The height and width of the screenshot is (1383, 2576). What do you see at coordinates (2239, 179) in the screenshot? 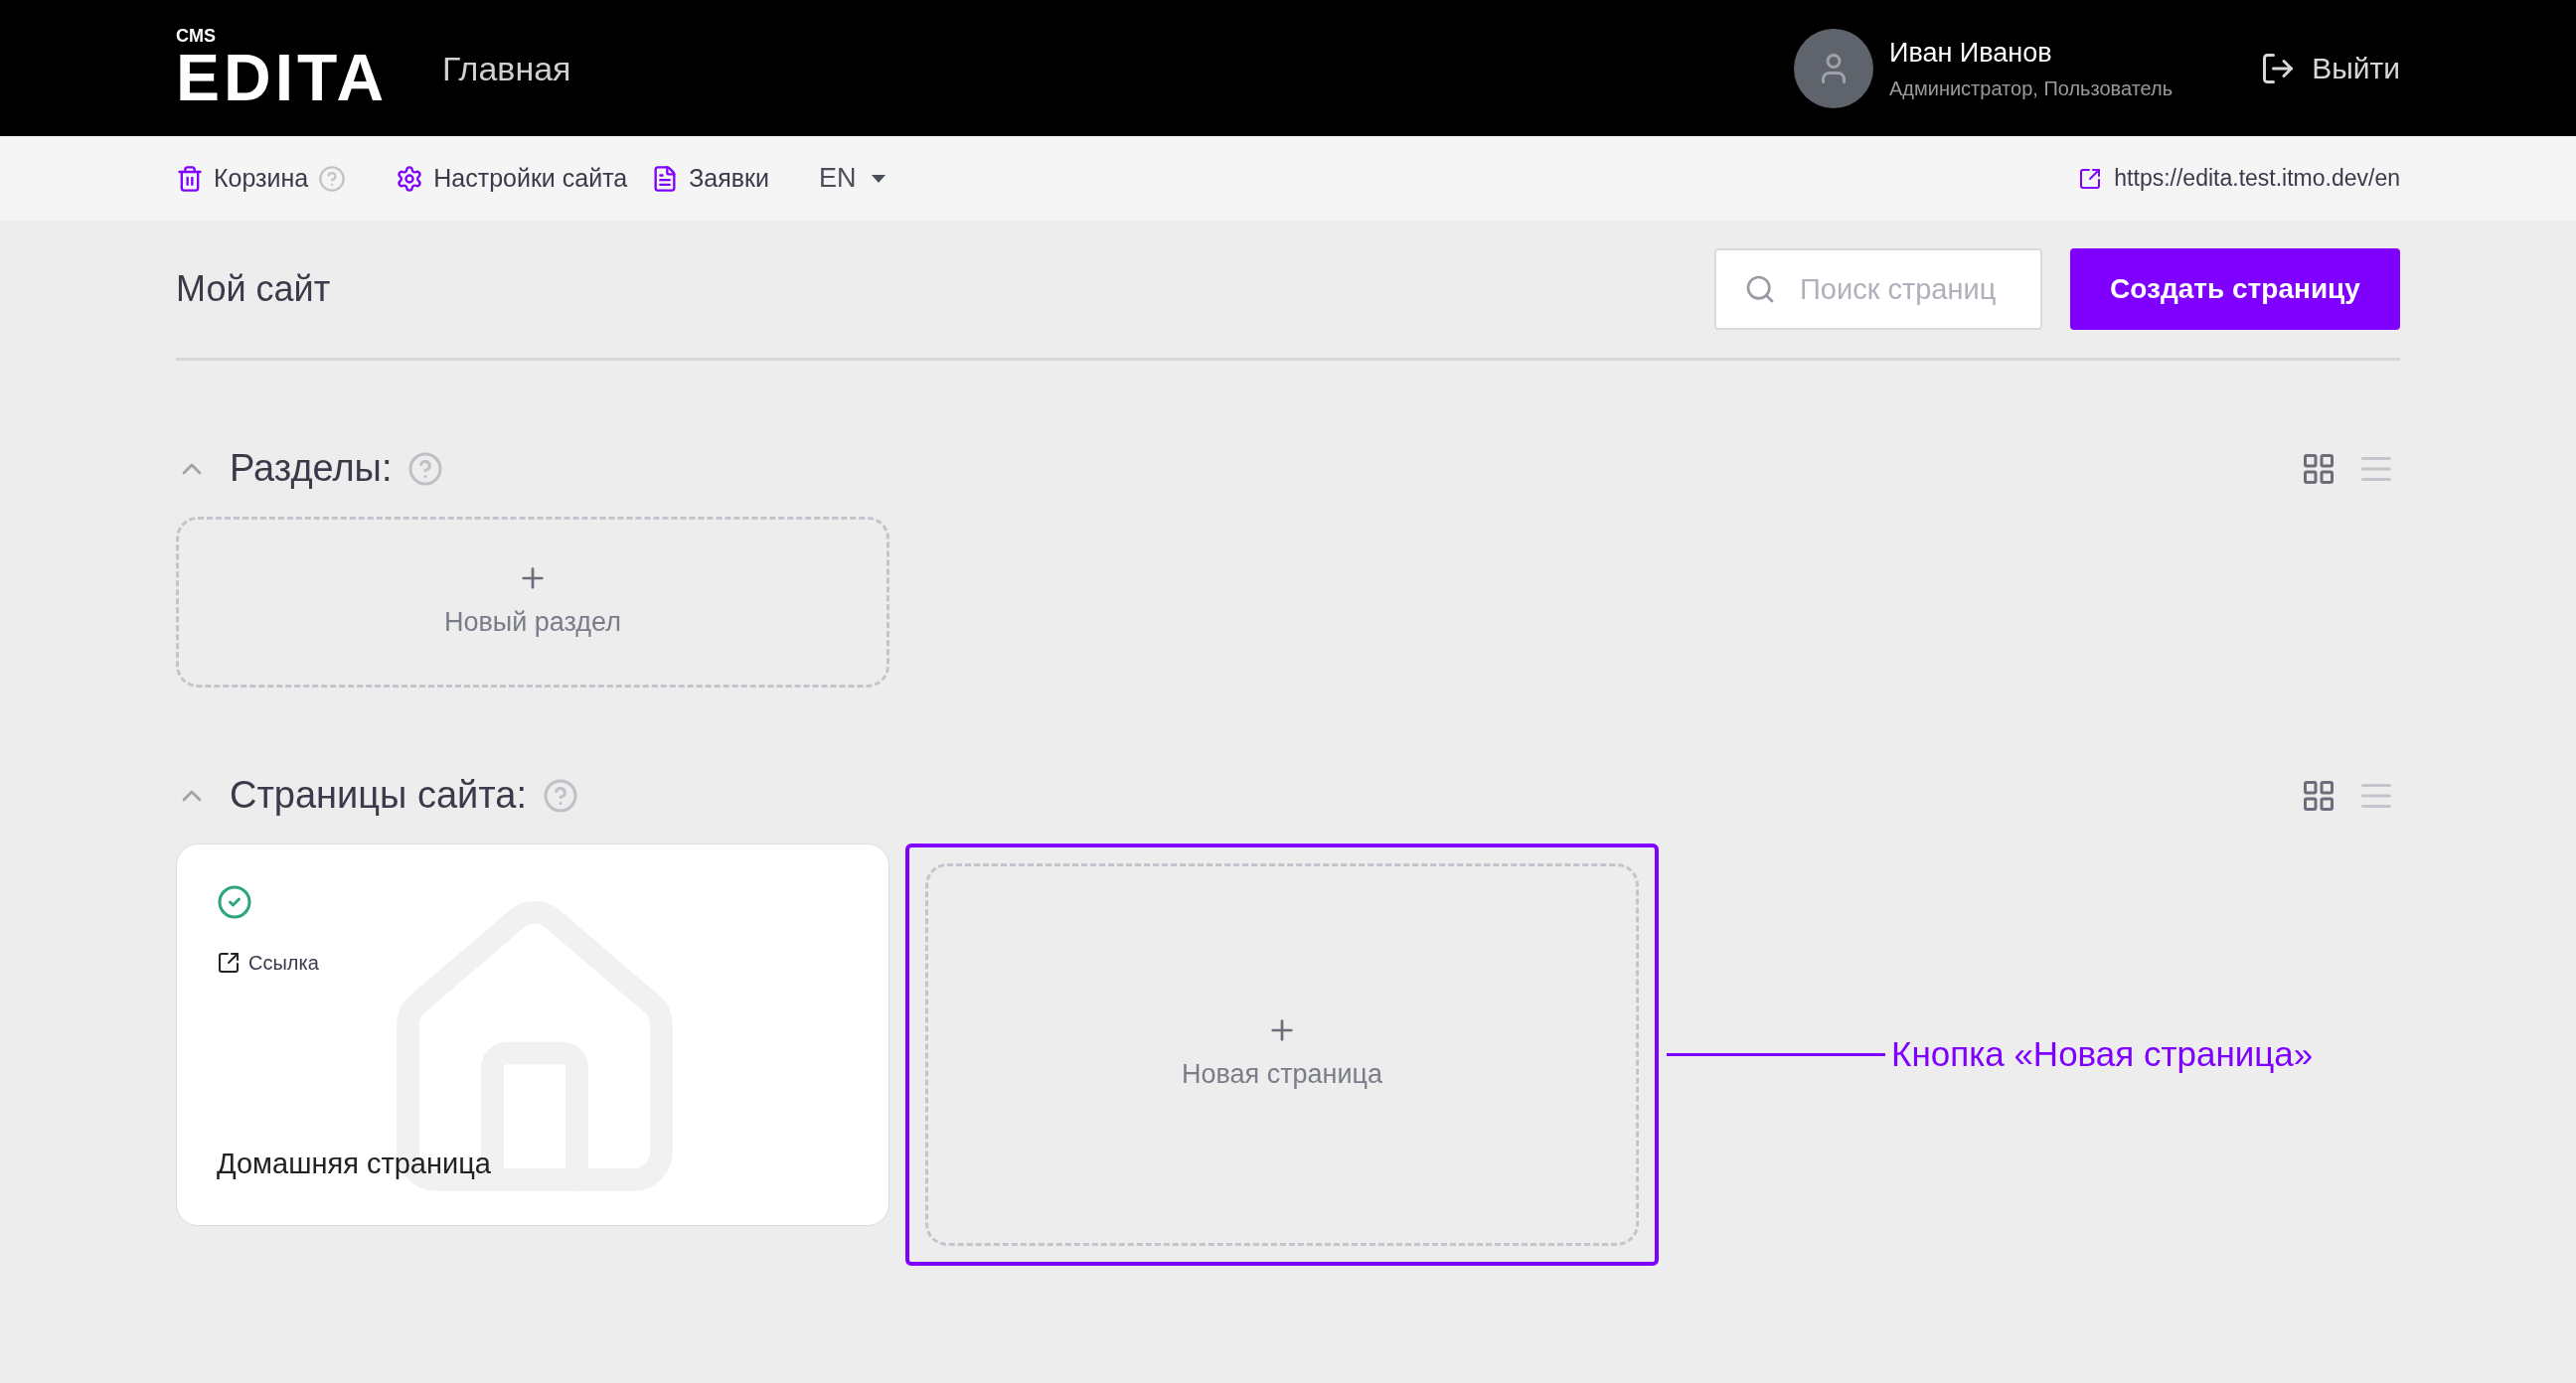
I see `site-link: https://edita.test.itmo.dev/en` at bounding box center [2239, 179].